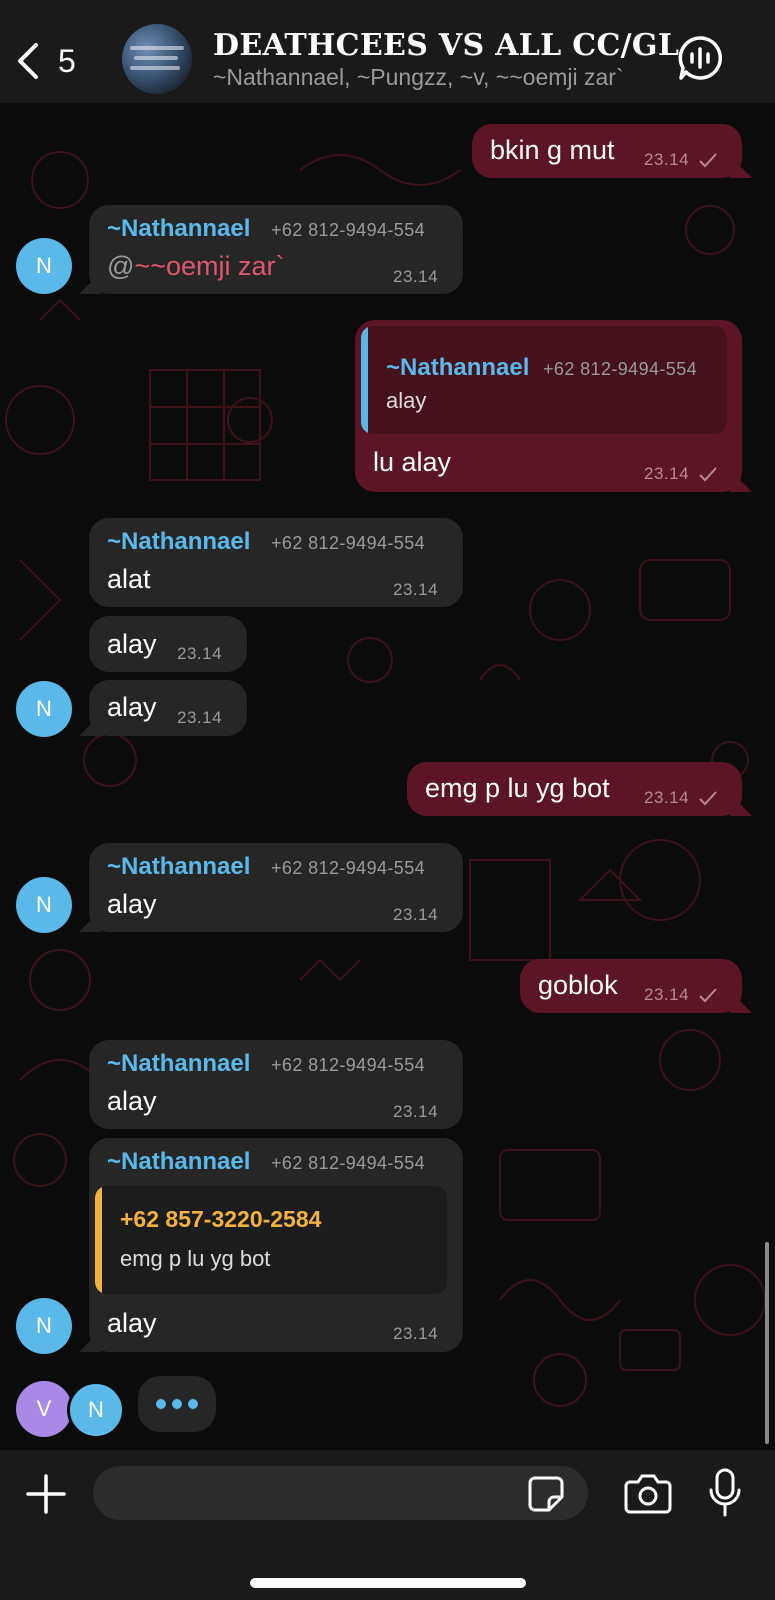 This screenshot has height=1600, width=775. What do you see at coordinates (276, 562) in the screenshot?
I see `message-bubble-incoming: ~Nathannael +62 812-9494-554 alat 23.14` at bounding box center [276, 562].